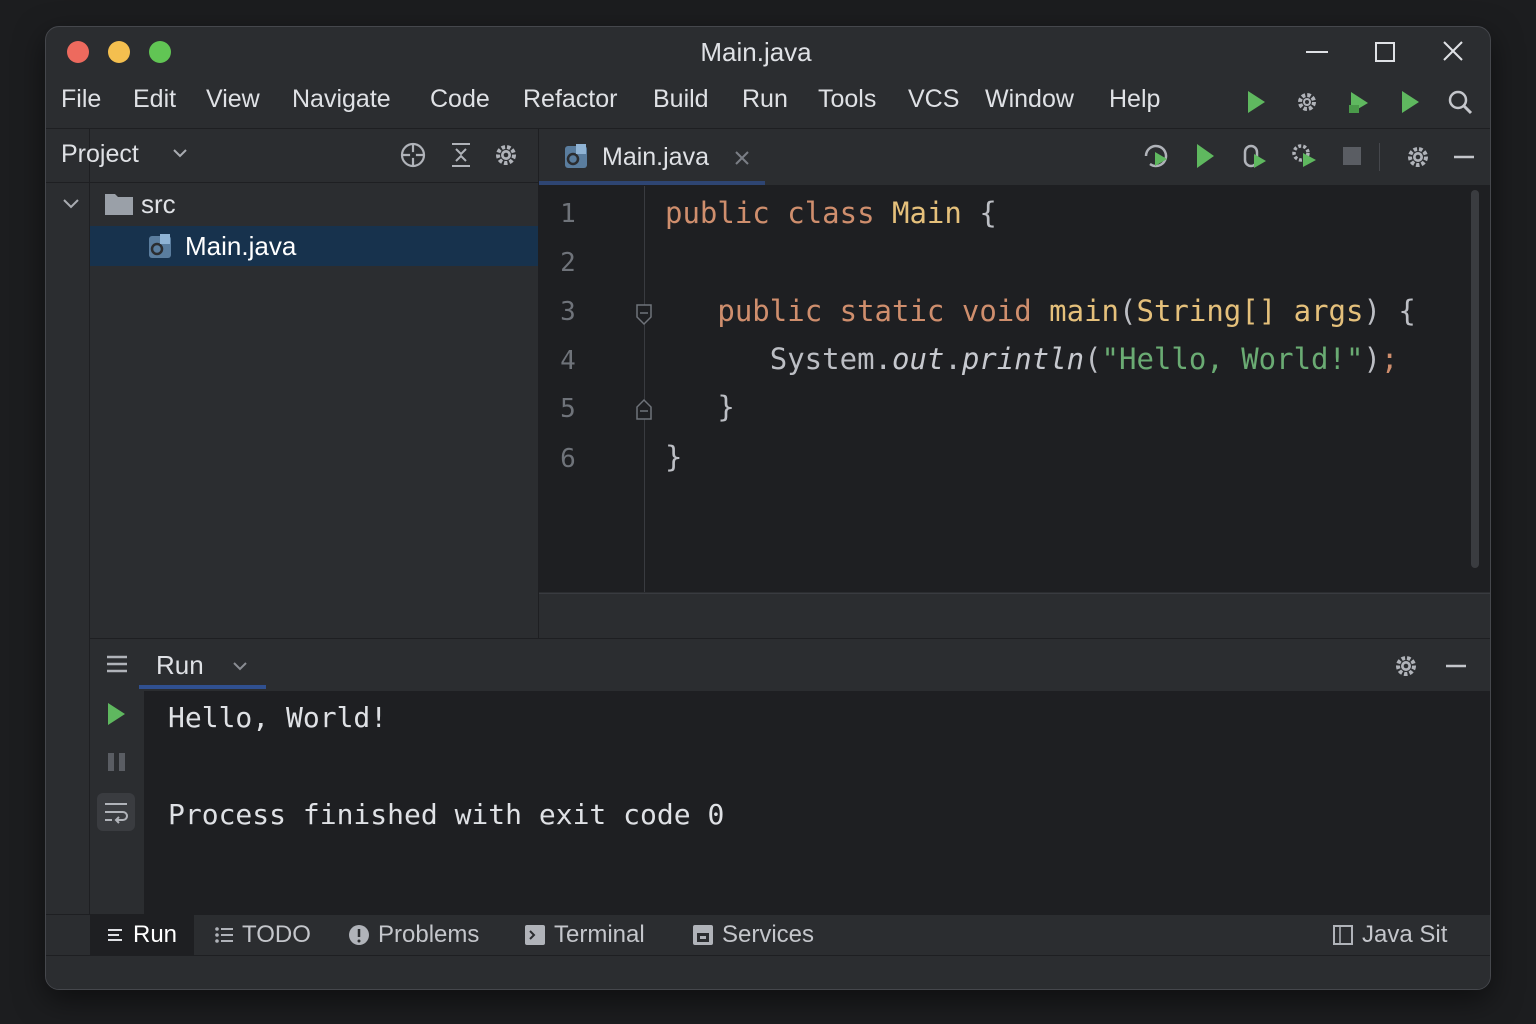 Image resolution: width=1536 pixels, height=1024 pixels. Describe the element at coordinates (154, 99) in the screenshot. I see `menu-edit: Edit` at that location.